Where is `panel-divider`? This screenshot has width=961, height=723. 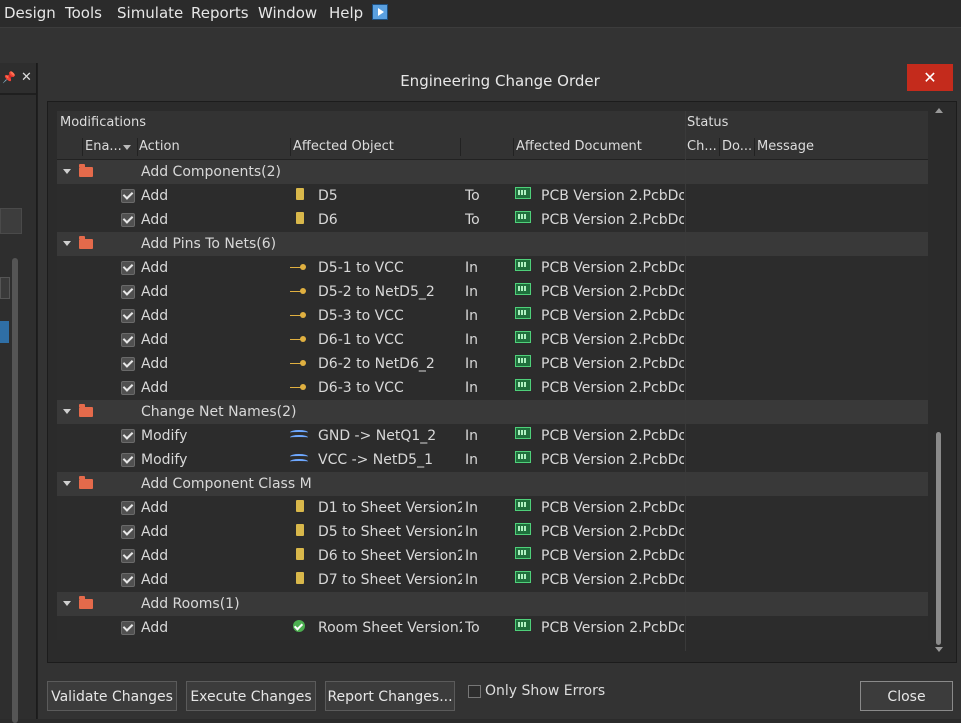 panel-divider is located at coordinates (18, 94).